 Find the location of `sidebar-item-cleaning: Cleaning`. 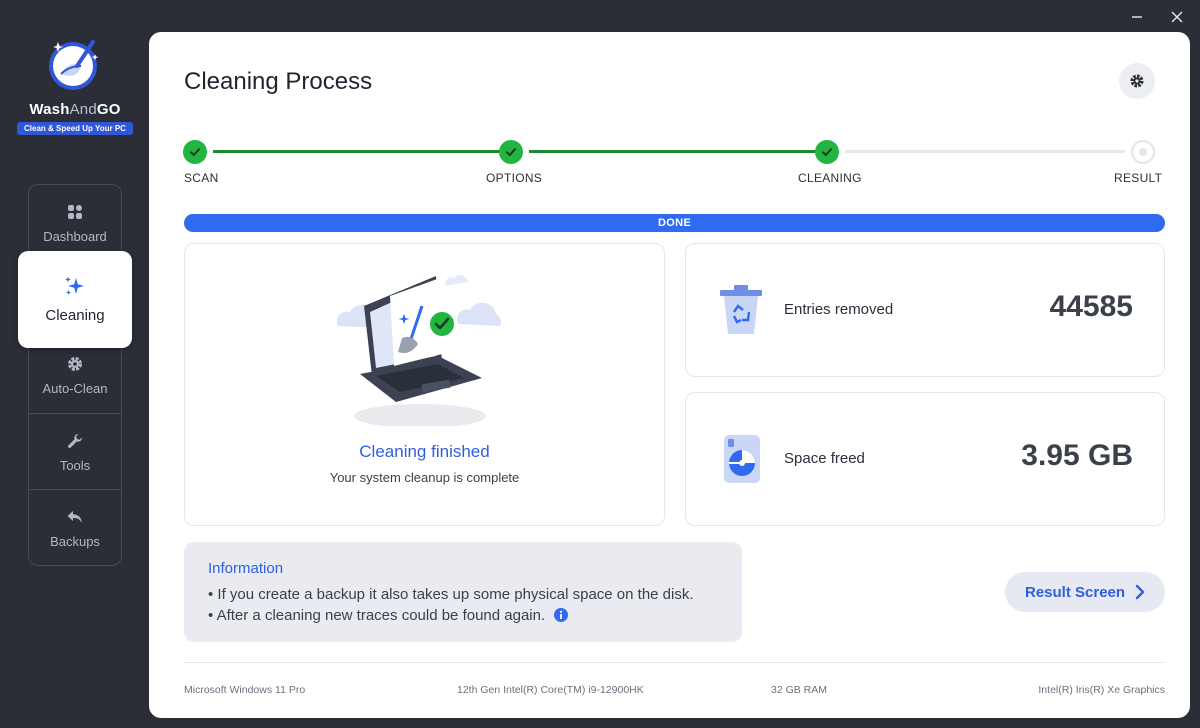

sidebar-item-cleaning: Cleaning is located at coordinates (75, 299).